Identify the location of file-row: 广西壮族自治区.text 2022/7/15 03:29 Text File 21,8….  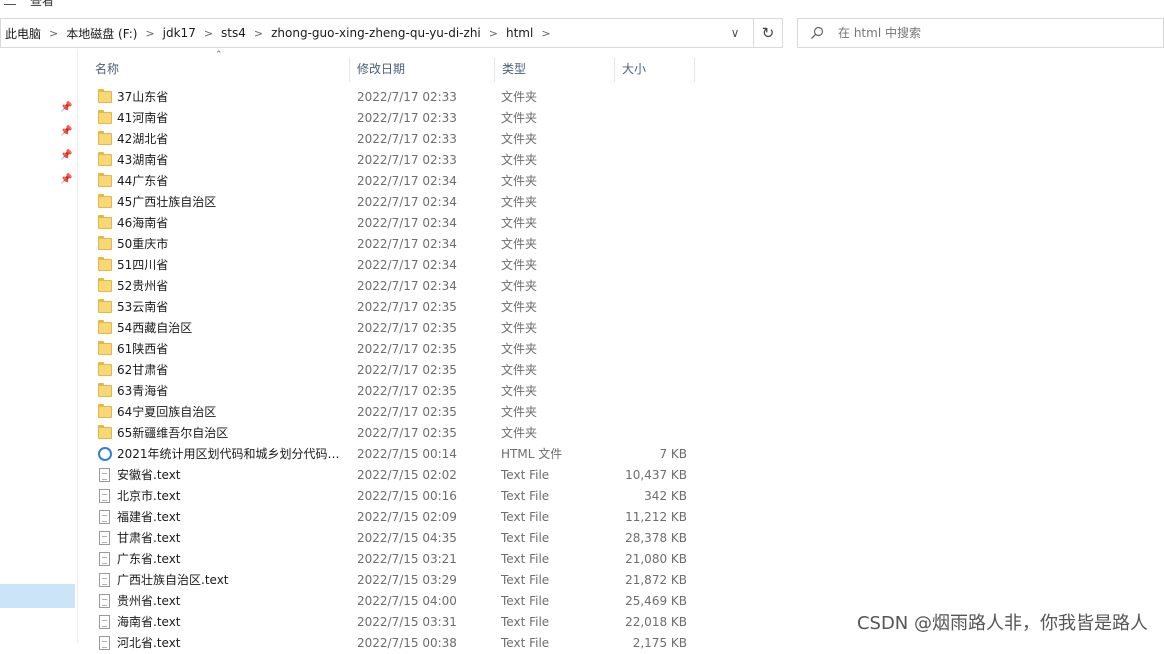
(388, 580).